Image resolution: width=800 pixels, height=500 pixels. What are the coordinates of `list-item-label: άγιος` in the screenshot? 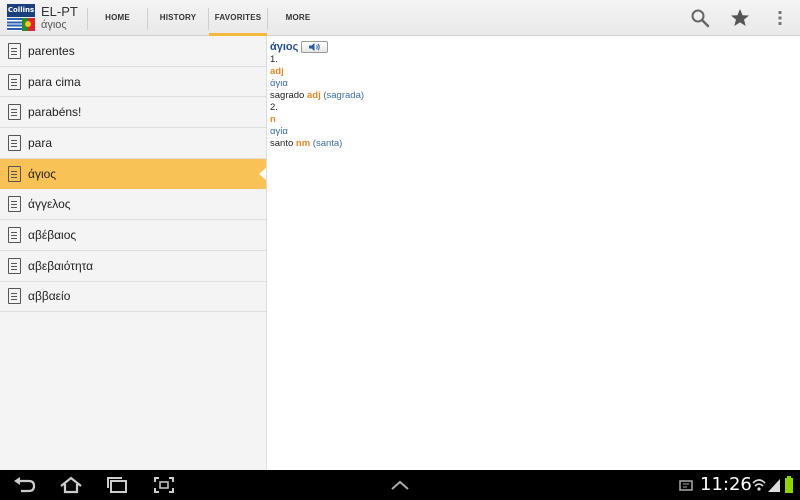 It's located at (42, 173).